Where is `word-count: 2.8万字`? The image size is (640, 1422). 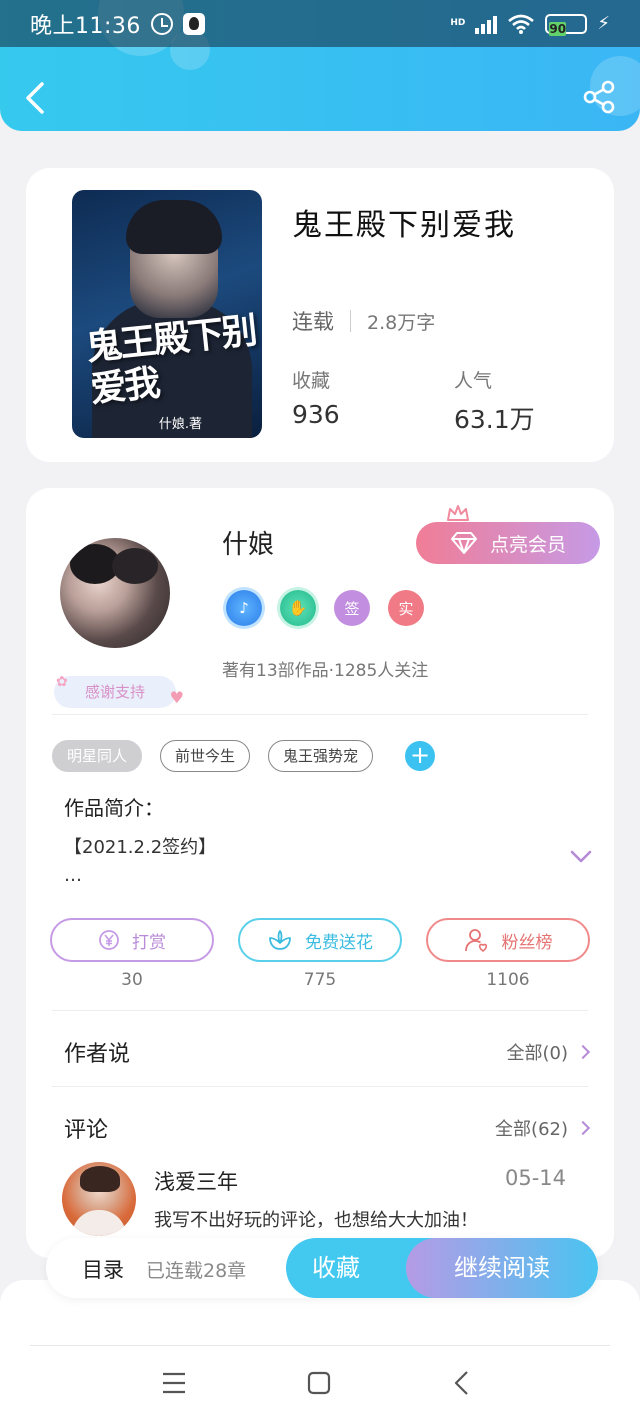 word-count: 2.8万字 is located at coordinates (401, 322).